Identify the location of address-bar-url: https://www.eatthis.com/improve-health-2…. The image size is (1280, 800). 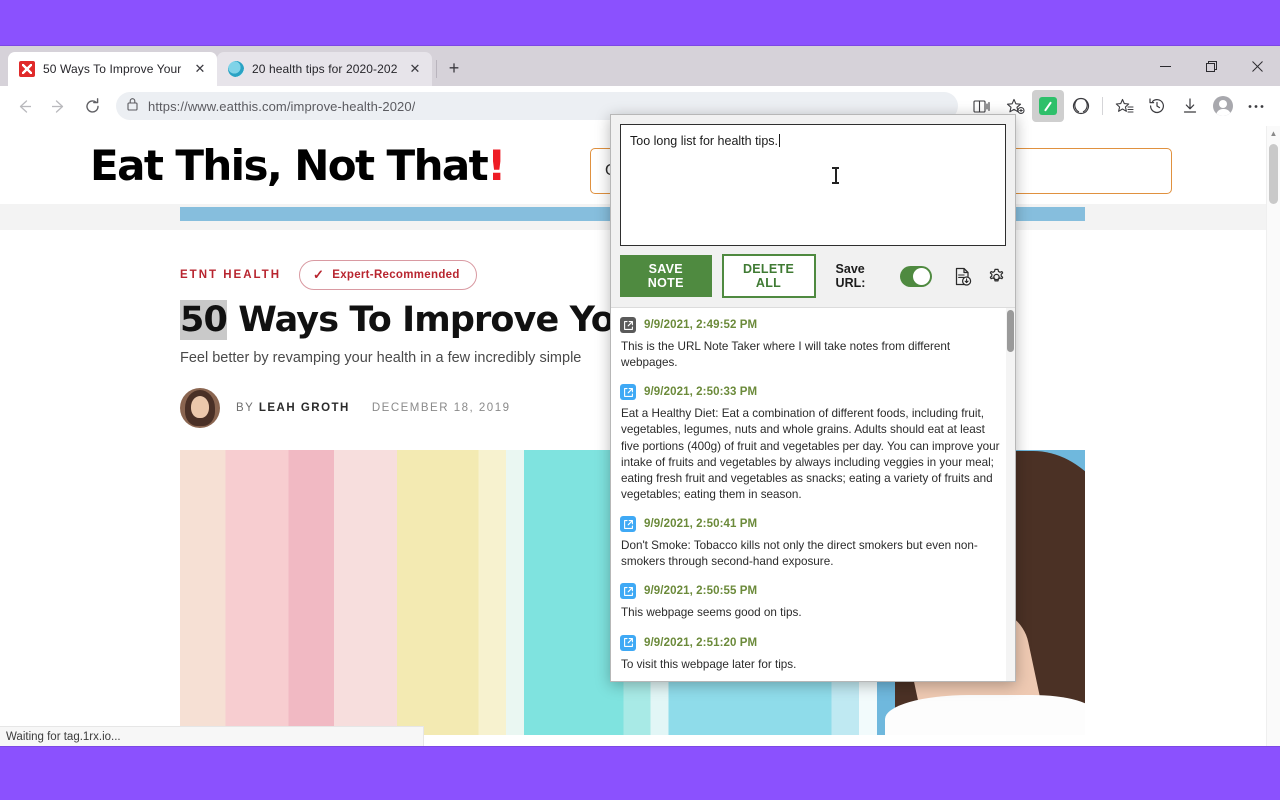
(282, 106).